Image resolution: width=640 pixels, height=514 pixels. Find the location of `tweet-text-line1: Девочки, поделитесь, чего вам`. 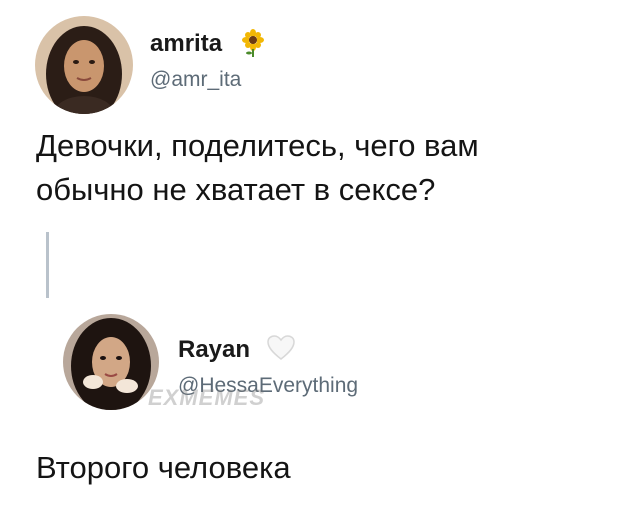

tweet-text-line1: Девочки, поделитесь, чего вам is located at coordinates (257, 145).